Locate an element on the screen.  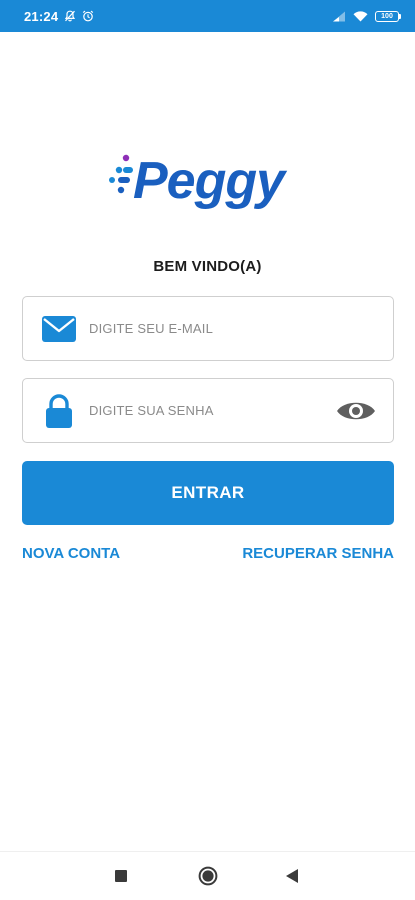
password-input is located at coordinates (209, 410).